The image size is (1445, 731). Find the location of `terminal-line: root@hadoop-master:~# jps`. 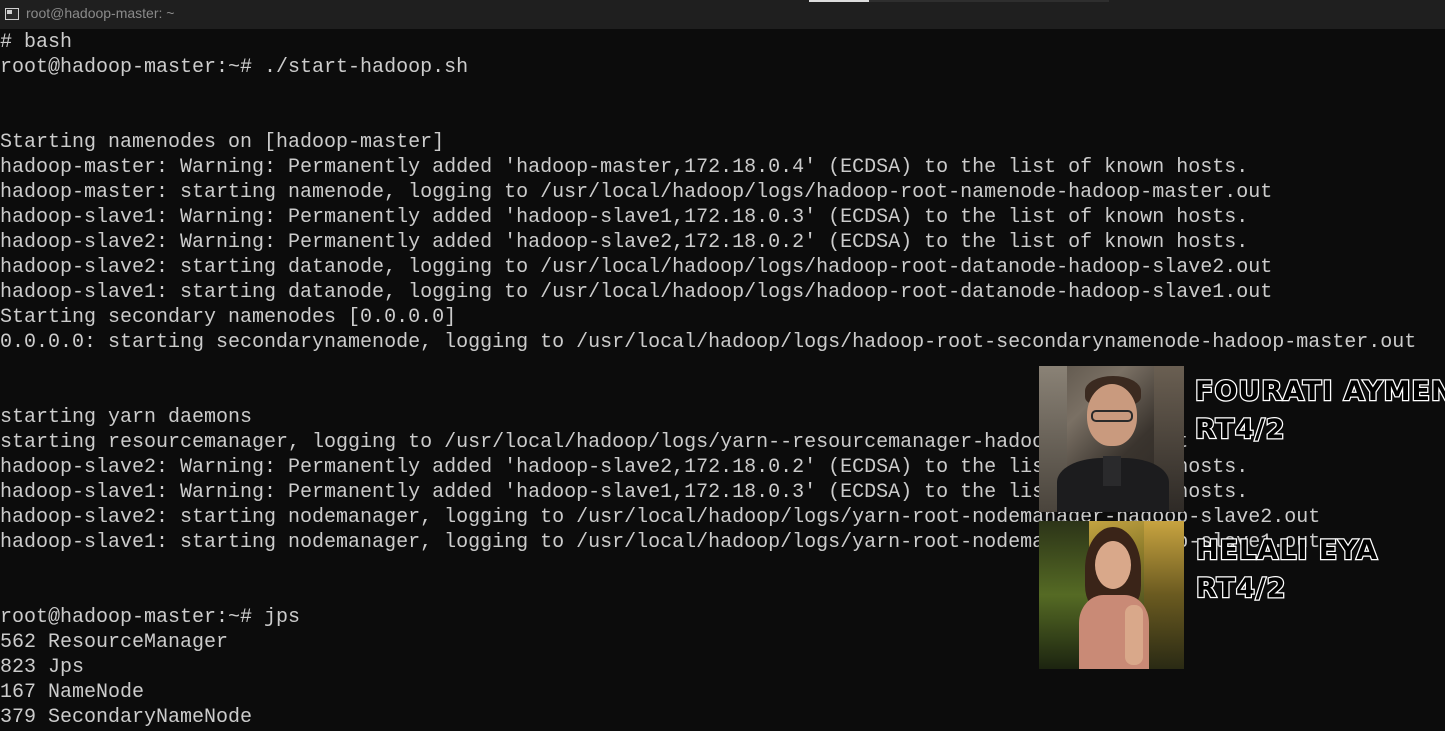

terminal-line: root@hadoop-master:~# jps is located at coordinates (150, 617).